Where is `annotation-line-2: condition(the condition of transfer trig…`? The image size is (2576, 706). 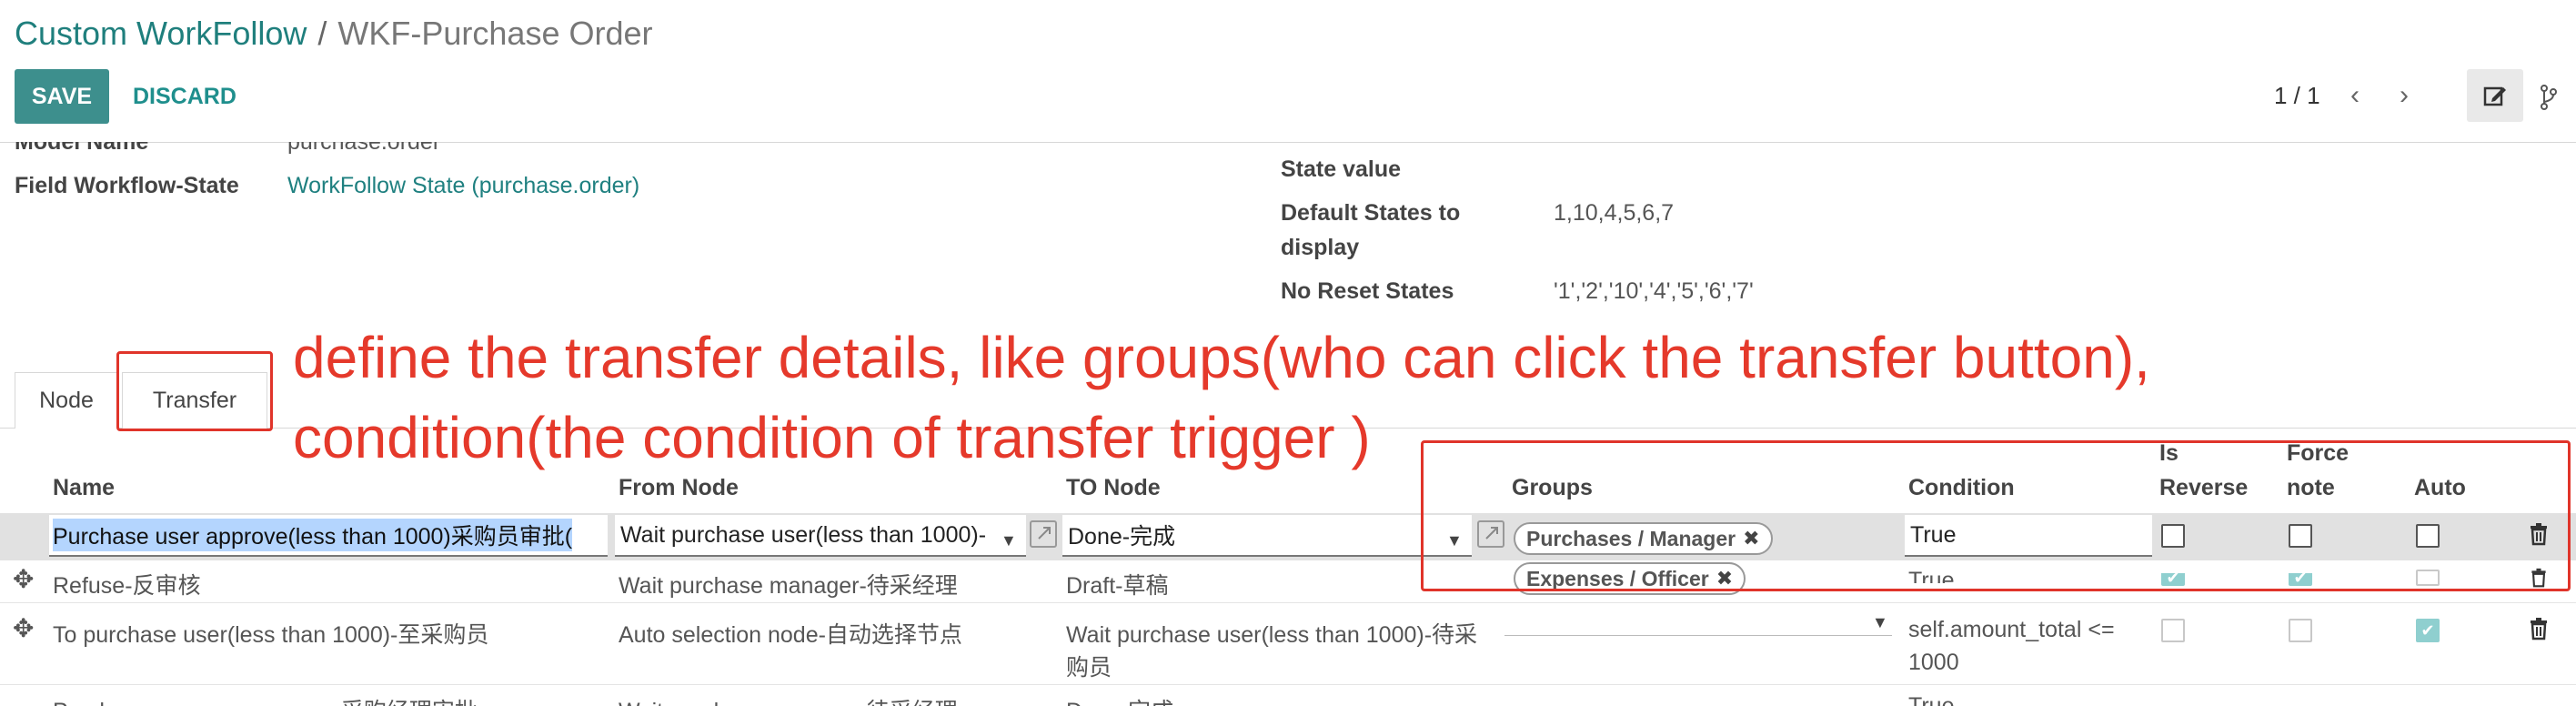 annotation-line-2: condition(the condition of transfer trig… is located at coordinates (832, 438).